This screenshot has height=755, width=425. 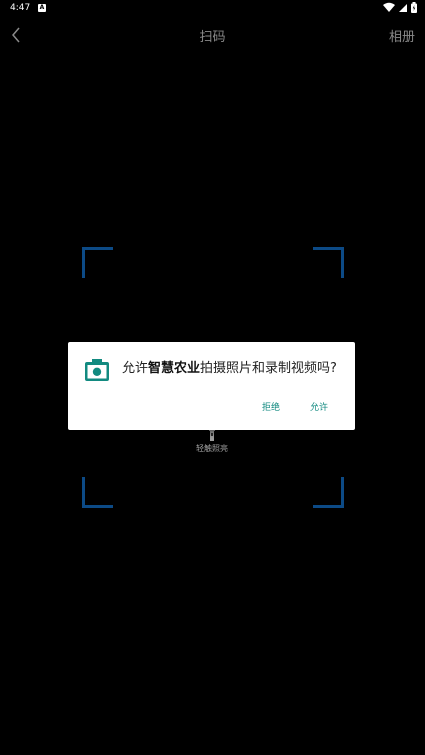 What do you see at coordinates (97, 370) in the screenshot?
I see `camera-icon` at bounding box center [97, 370].